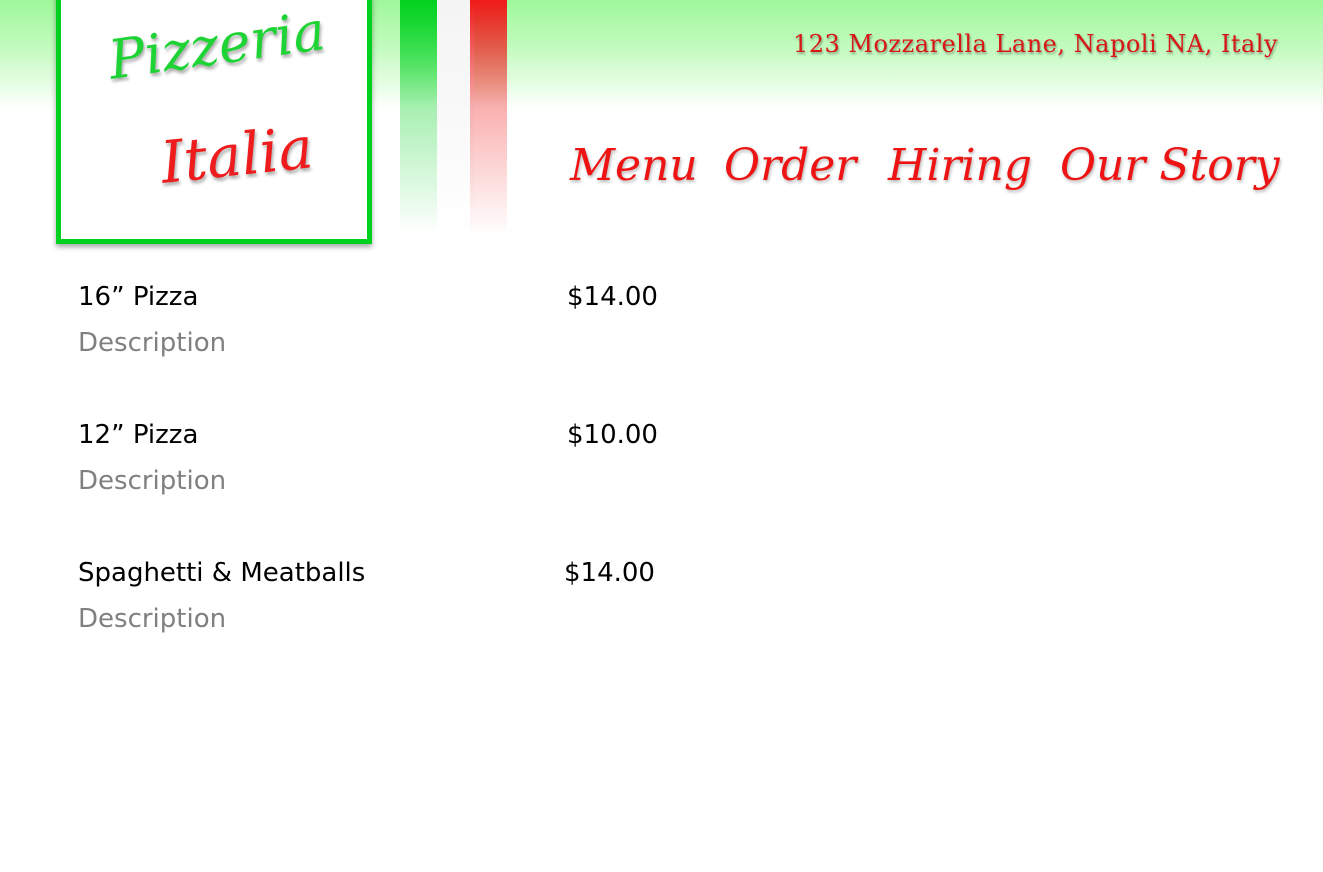  Describe the element at coordinates (138, 435) in the screenshot. I see `menu-item-name: 12” Pizza` at that location.